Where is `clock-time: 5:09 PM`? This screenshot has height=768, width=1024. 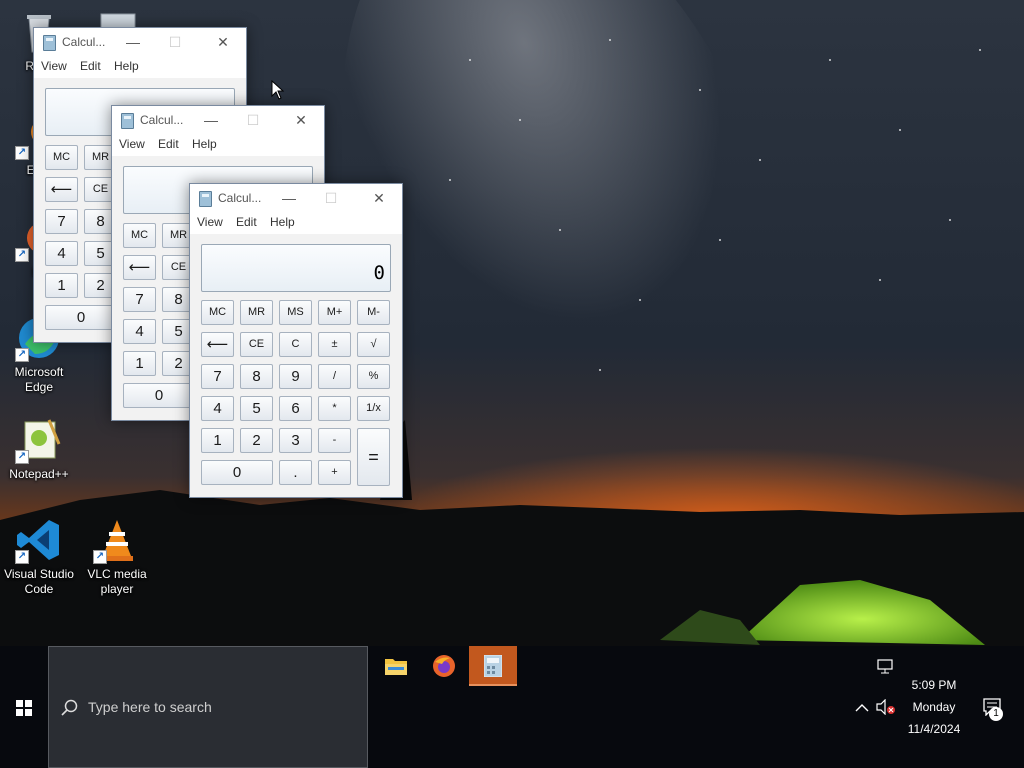
clock-time: 5:09 PM is located at coordinates (934, 685).